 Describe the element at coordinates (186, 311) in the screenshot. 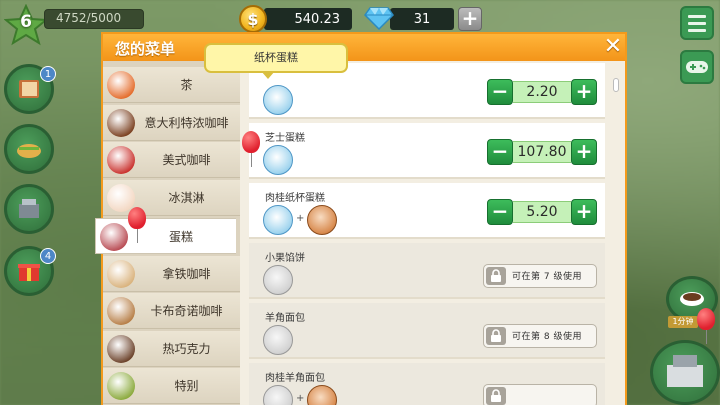

I see `category-label: 卡布奇诺咖啡` at that location.